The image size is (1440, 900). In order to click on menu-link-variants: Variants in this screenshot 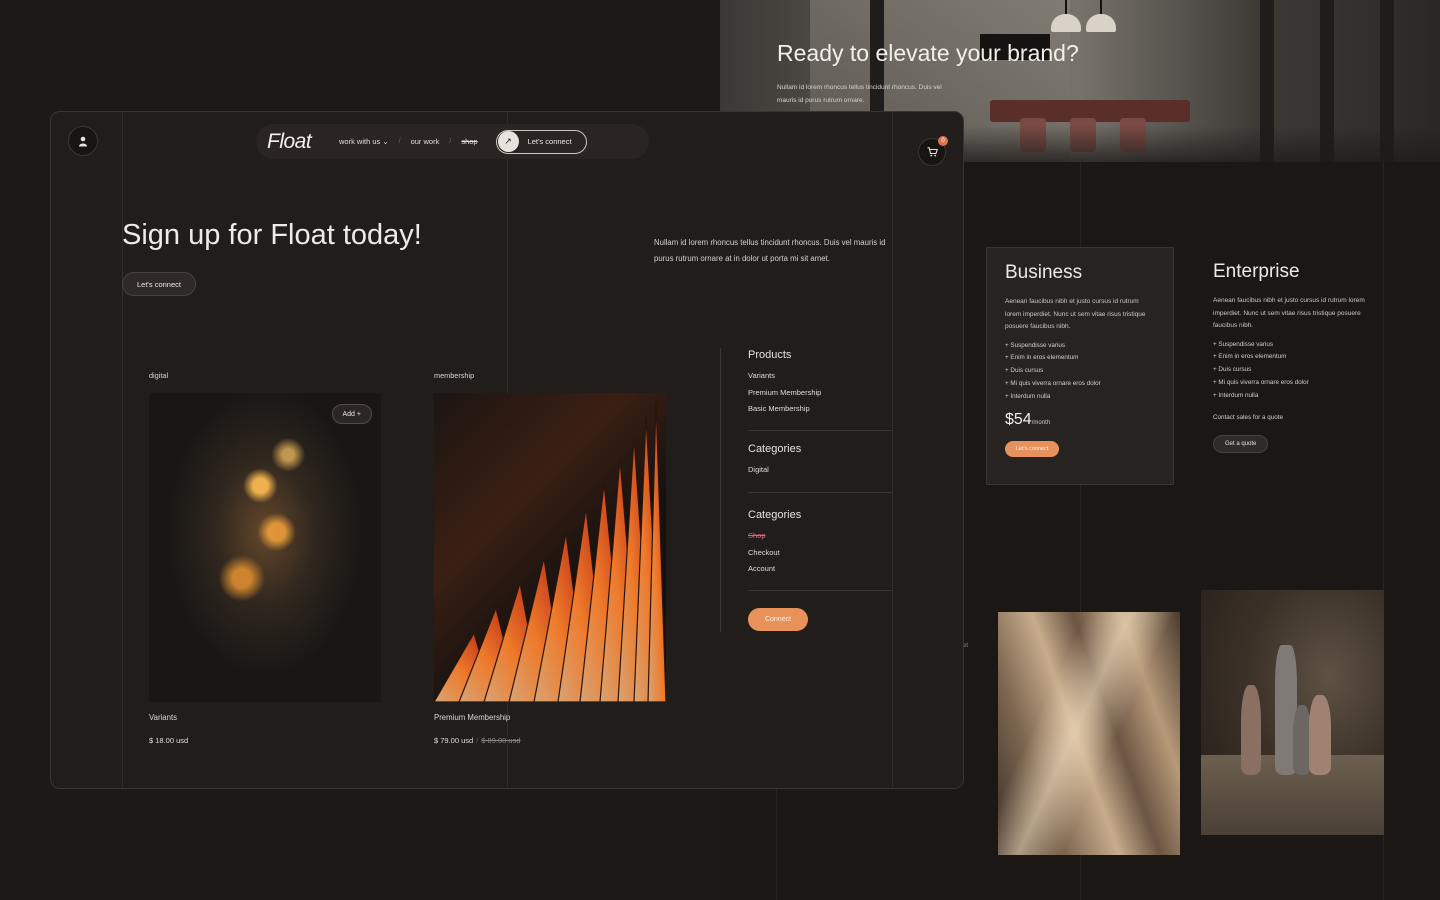, I will do `click(820, 376)`.